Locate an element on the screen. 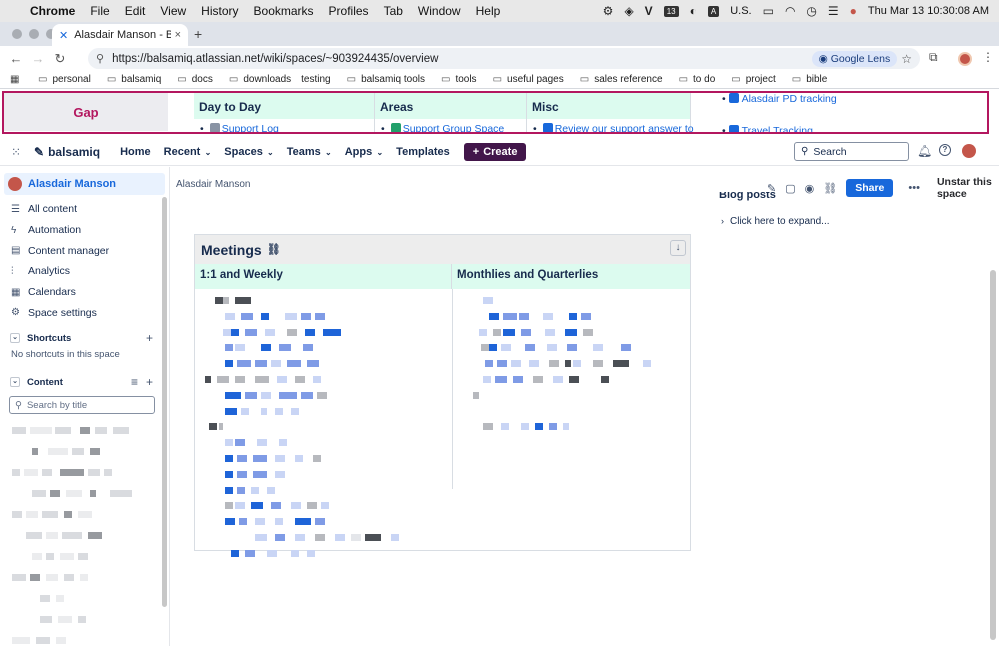 The height and width of the screenshot is (646, 999). menu-bookmarks: Bookmarks is located at coordinates (284, 11).